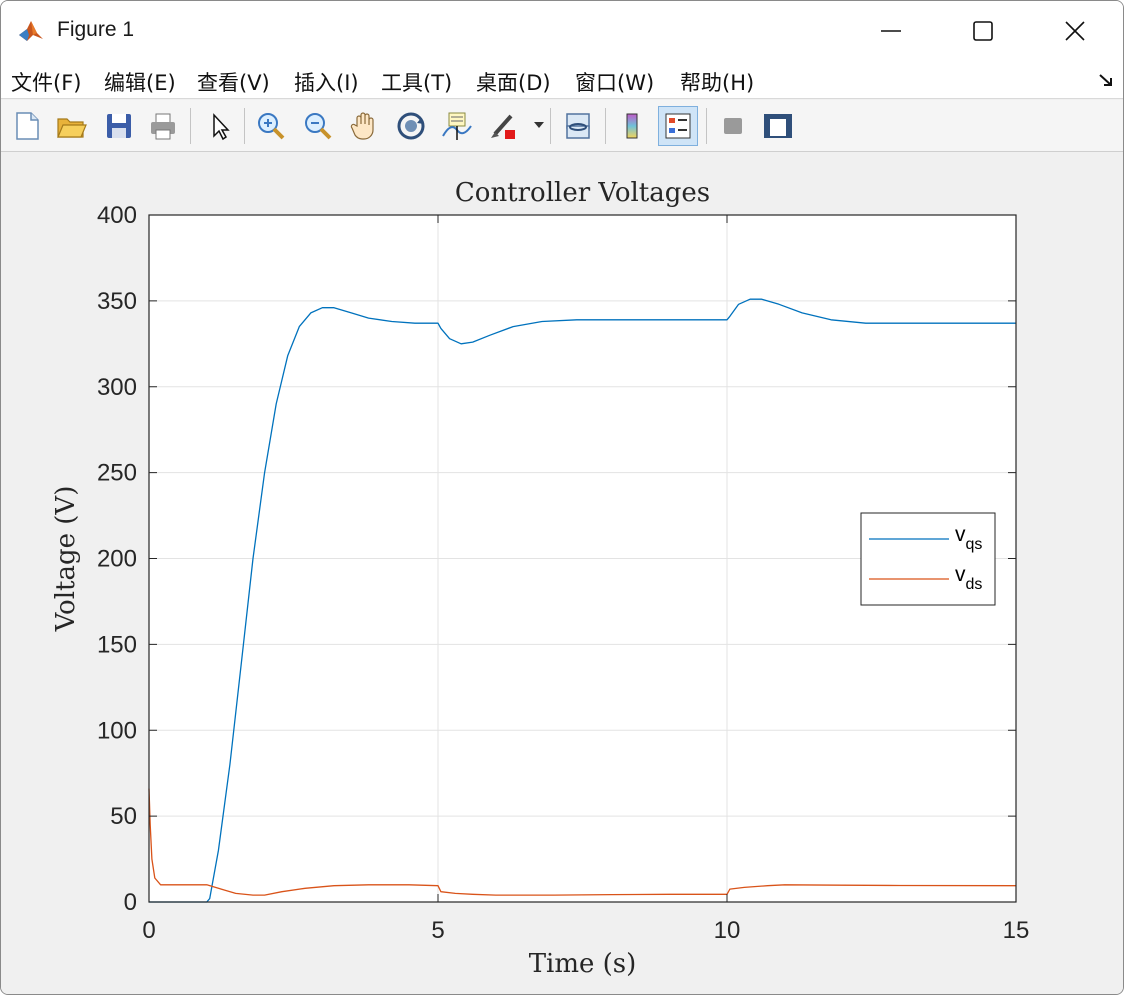  I want to click on pan-button, so click(365, 126).